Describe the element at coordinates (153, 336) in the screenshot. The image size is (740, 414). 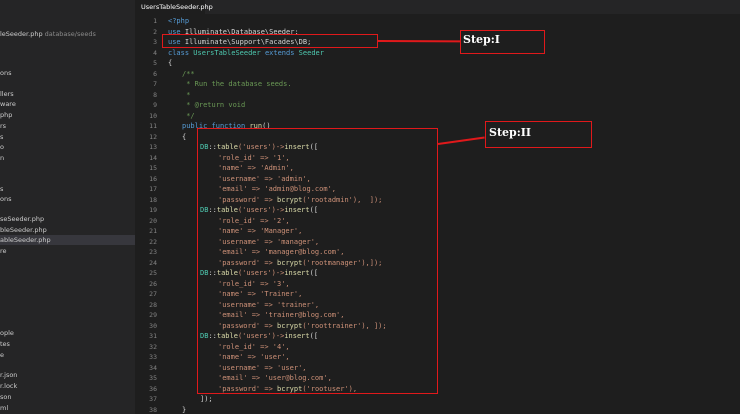
I see `line-number: 31` at that location.